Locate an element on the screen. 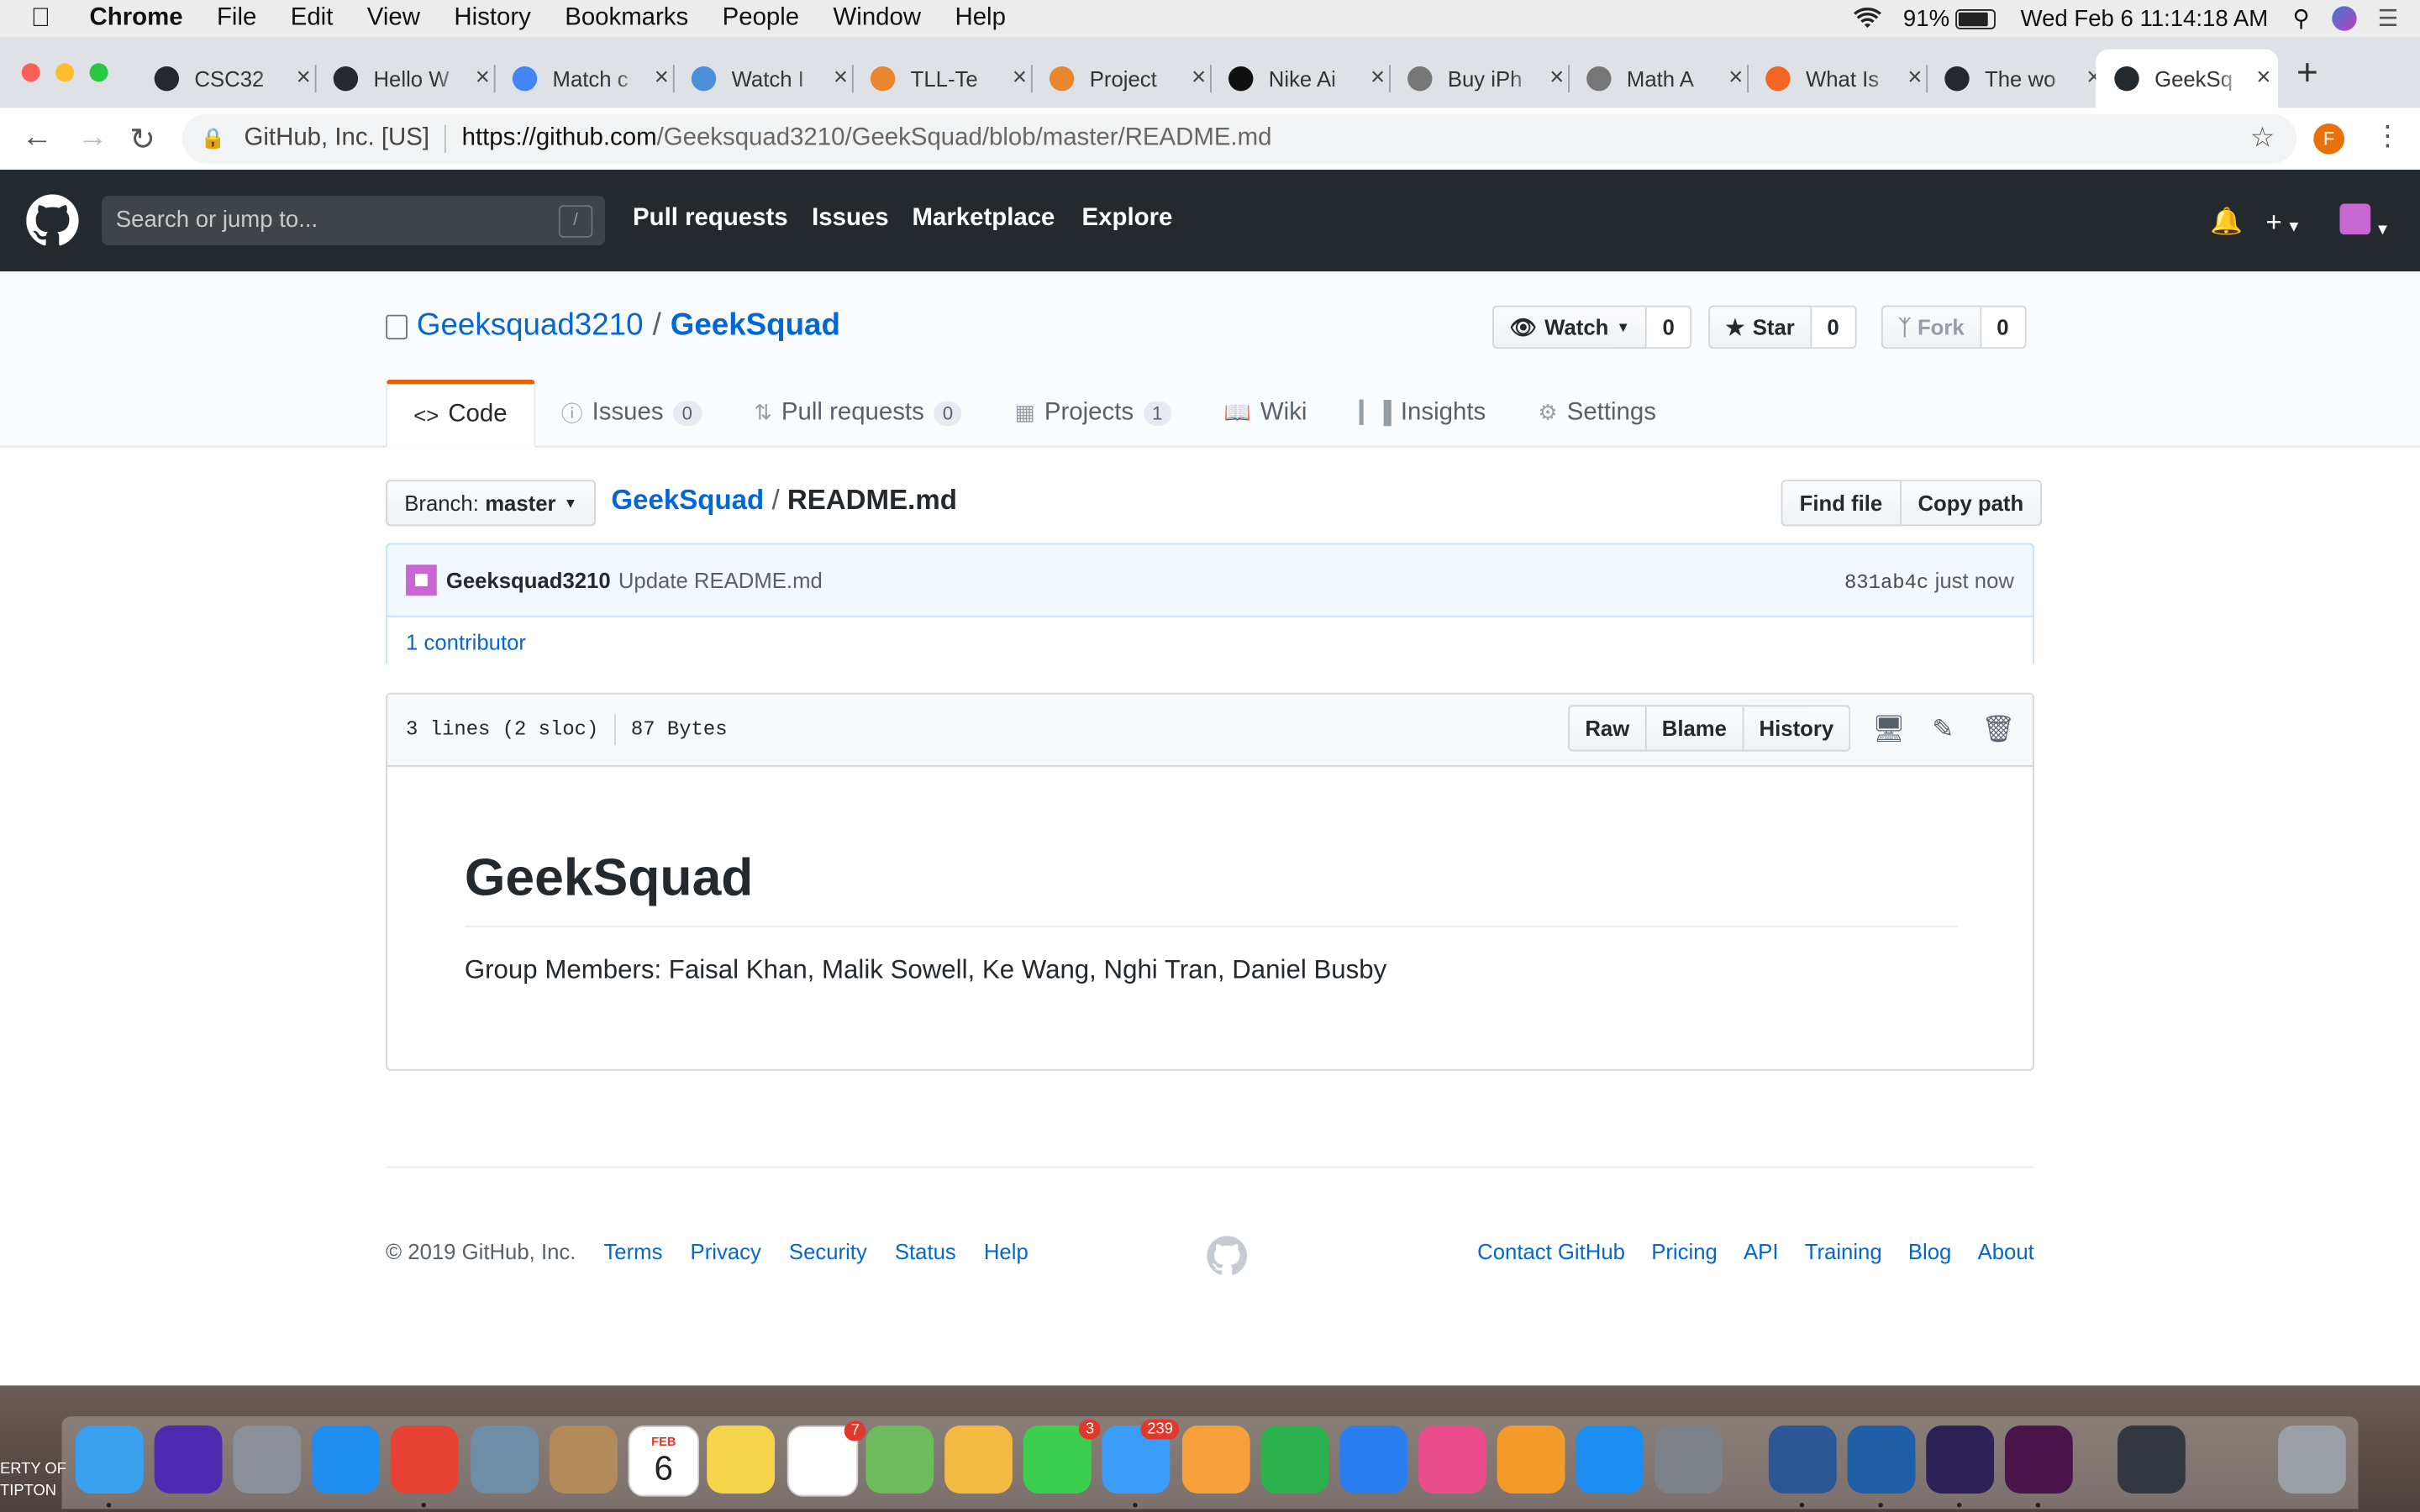 Image resolution: width=2420 pixels, height=1512 pixels. books-icon is located at coordinates (1531, 1459).